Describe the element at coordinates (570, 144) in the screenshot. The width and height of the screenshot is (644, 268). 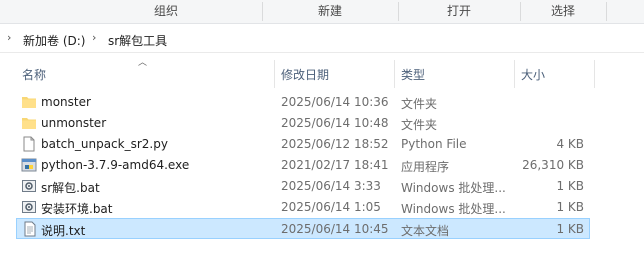
I see `file-size: 4 KB` at that location.